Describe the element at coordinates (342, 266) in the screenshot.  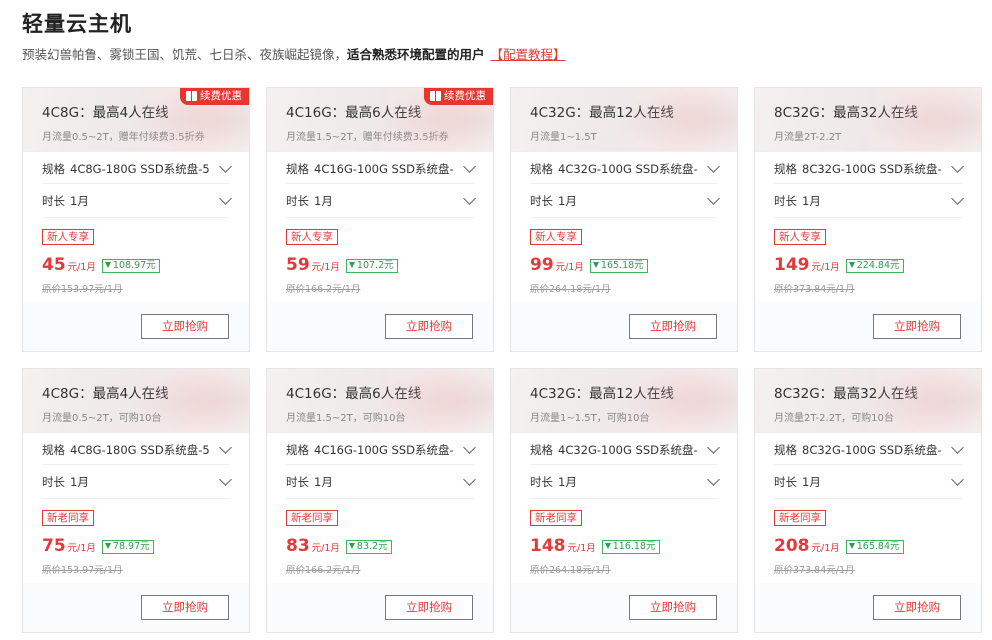
I see `price-line: 59 元/1月 107.2元` at that location.